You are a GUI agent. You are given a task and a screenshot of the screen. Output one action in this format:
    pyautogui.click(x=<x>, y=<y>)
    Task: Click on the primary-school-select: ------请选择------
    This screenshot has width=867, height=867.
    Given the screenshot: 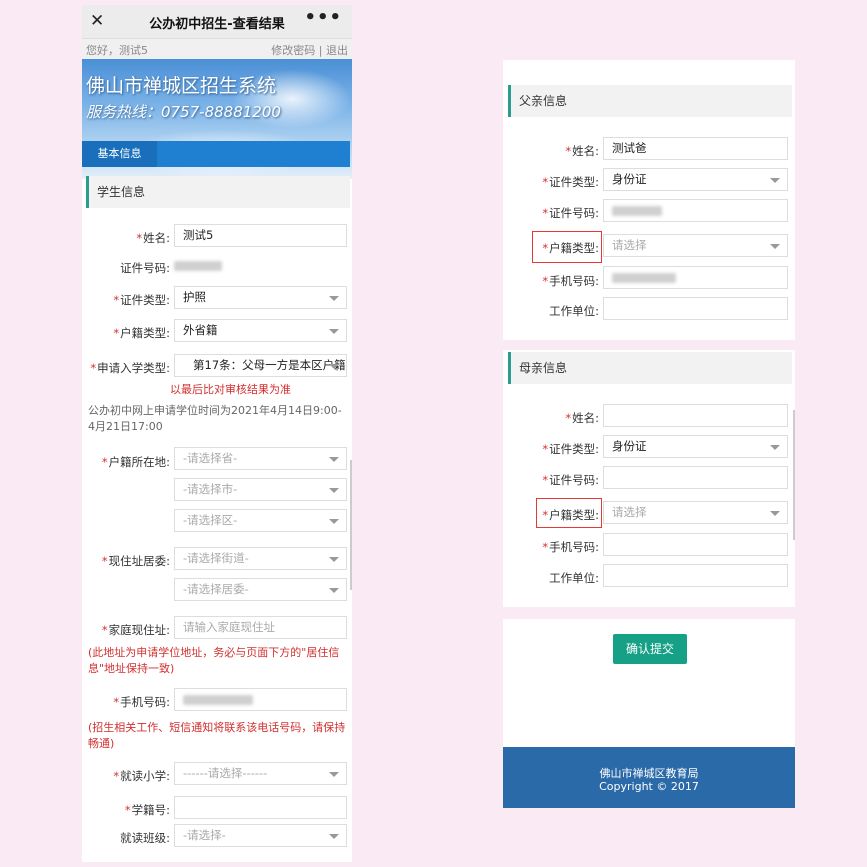 What is the action you would take?
    pyautogui.click(x=260, y=773)
    